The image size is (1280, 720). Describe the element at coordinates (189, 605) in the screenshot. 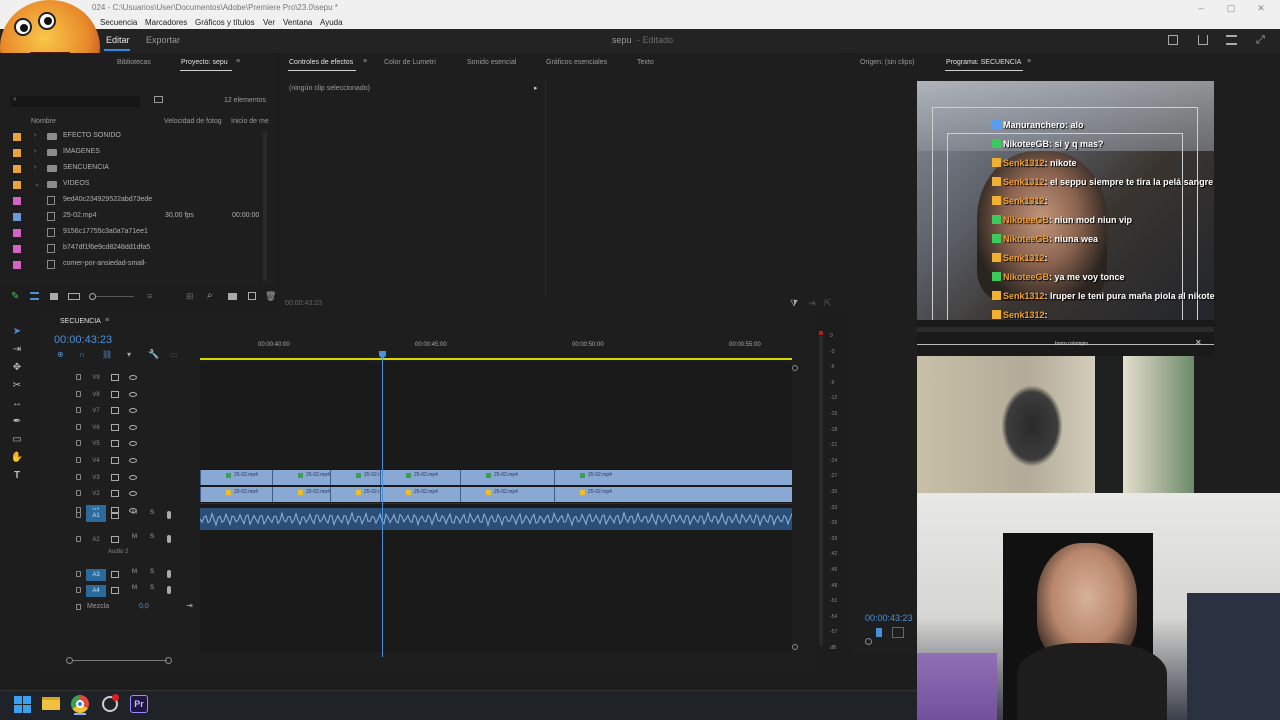

I see `mix-expand-icon: ⇥` at that location.